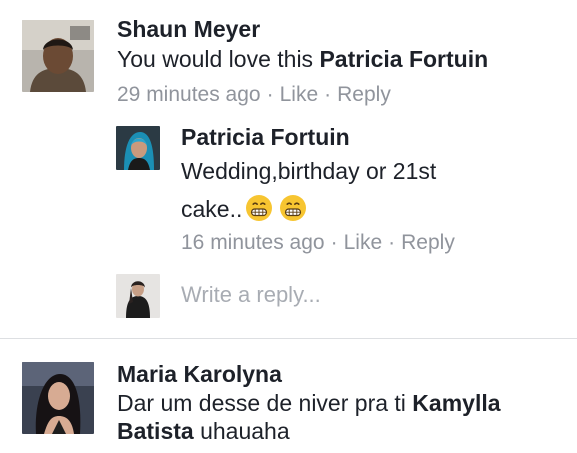  I want to click on comment-author-name: Patricia Fortuin, so click(265, 137).